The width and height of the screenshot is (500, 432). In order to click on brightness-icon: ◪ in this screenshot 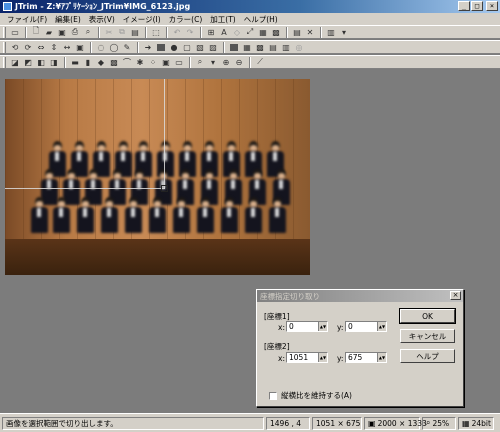, I will do `click(15, 62)`.